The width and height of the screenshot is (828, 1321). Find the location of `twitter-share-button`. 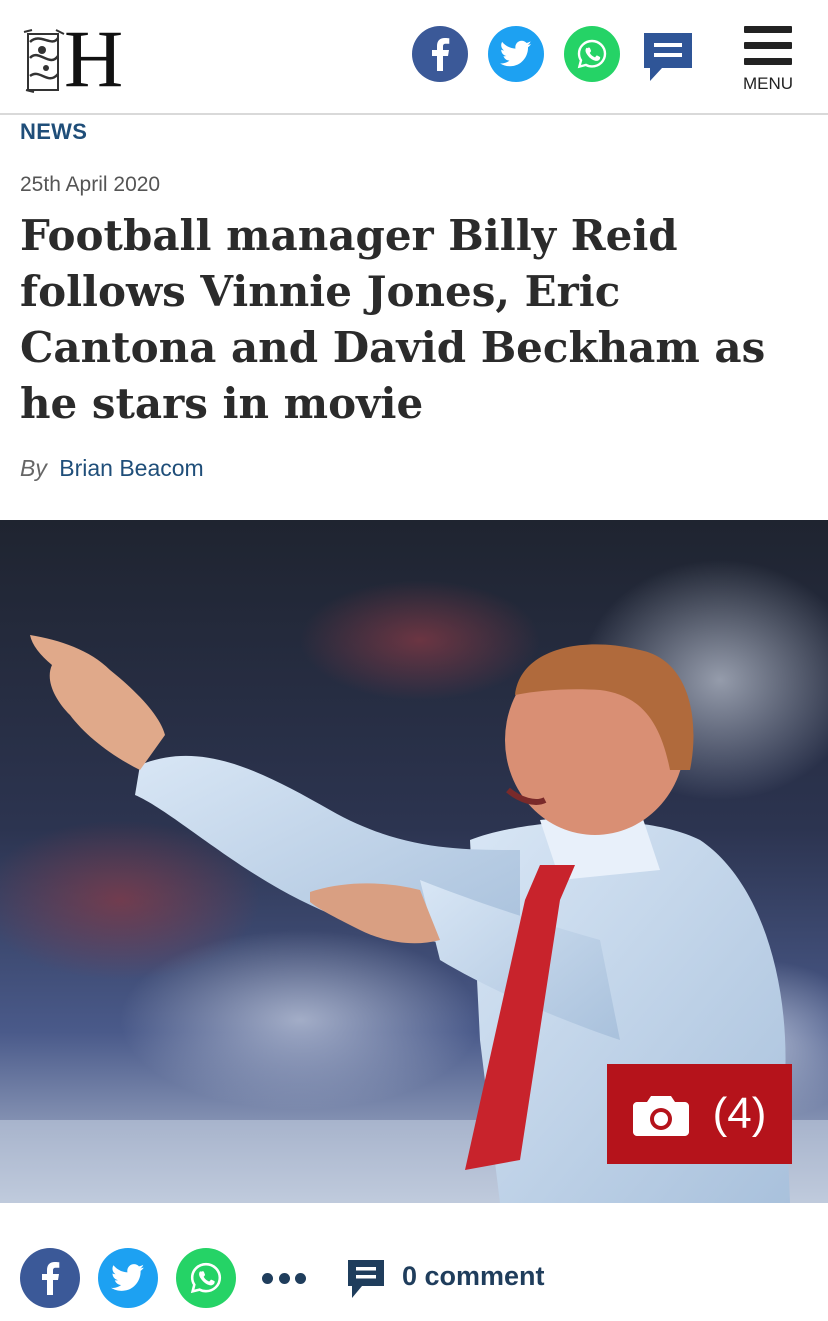

twitter-share-button is located at coordinates (516, 54).